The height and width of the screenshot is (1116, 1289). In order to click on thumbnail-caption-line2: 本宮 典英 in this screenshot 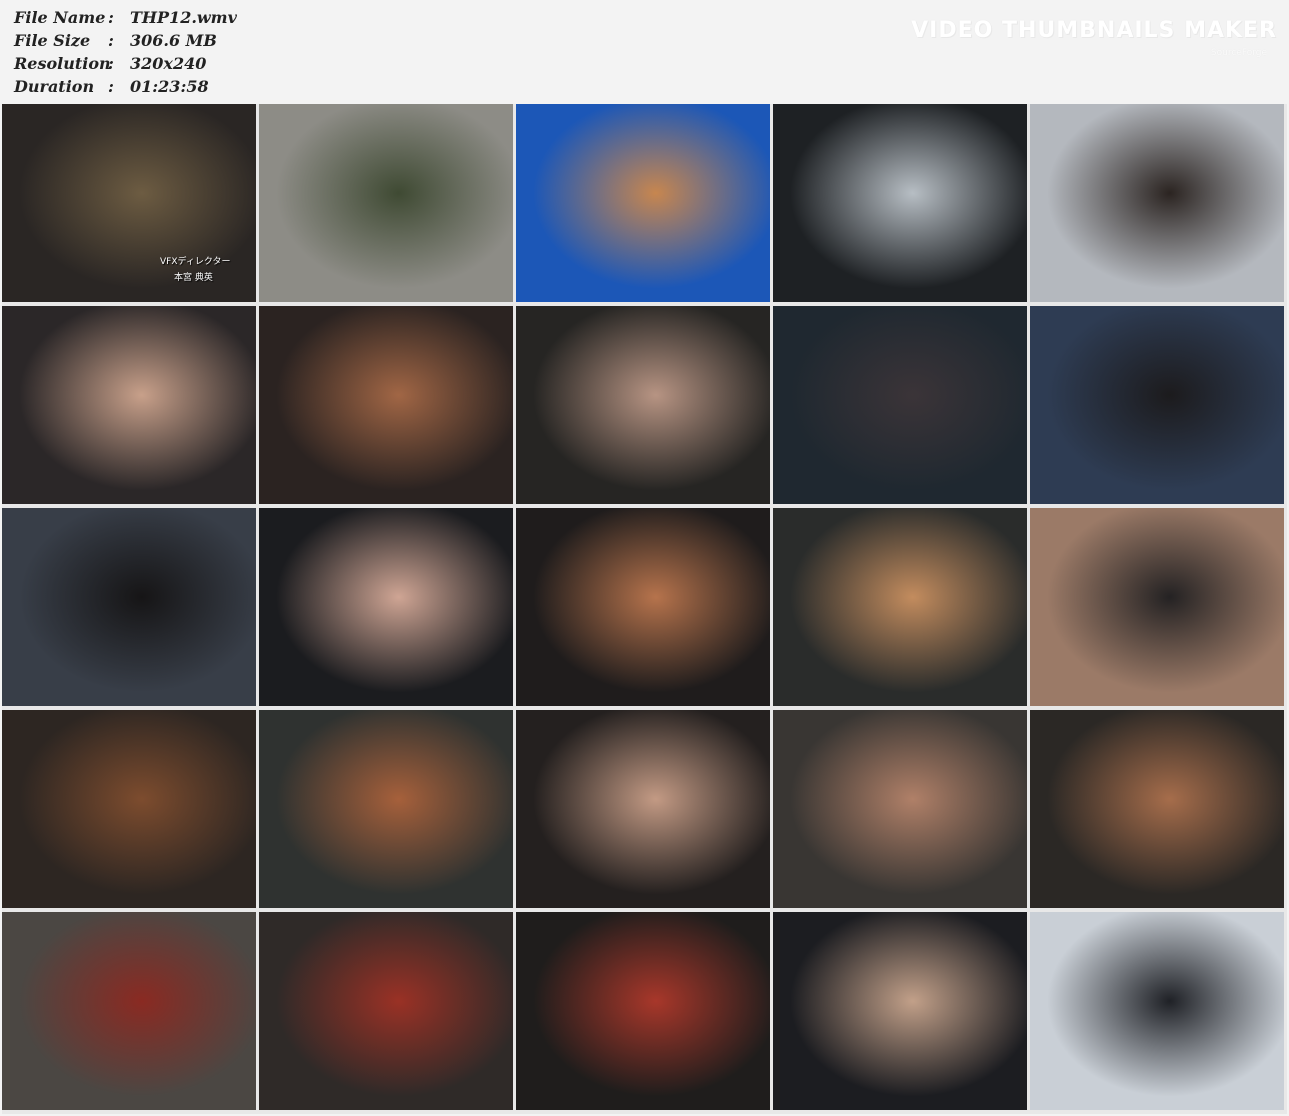, I will do `click(193, 278)`.